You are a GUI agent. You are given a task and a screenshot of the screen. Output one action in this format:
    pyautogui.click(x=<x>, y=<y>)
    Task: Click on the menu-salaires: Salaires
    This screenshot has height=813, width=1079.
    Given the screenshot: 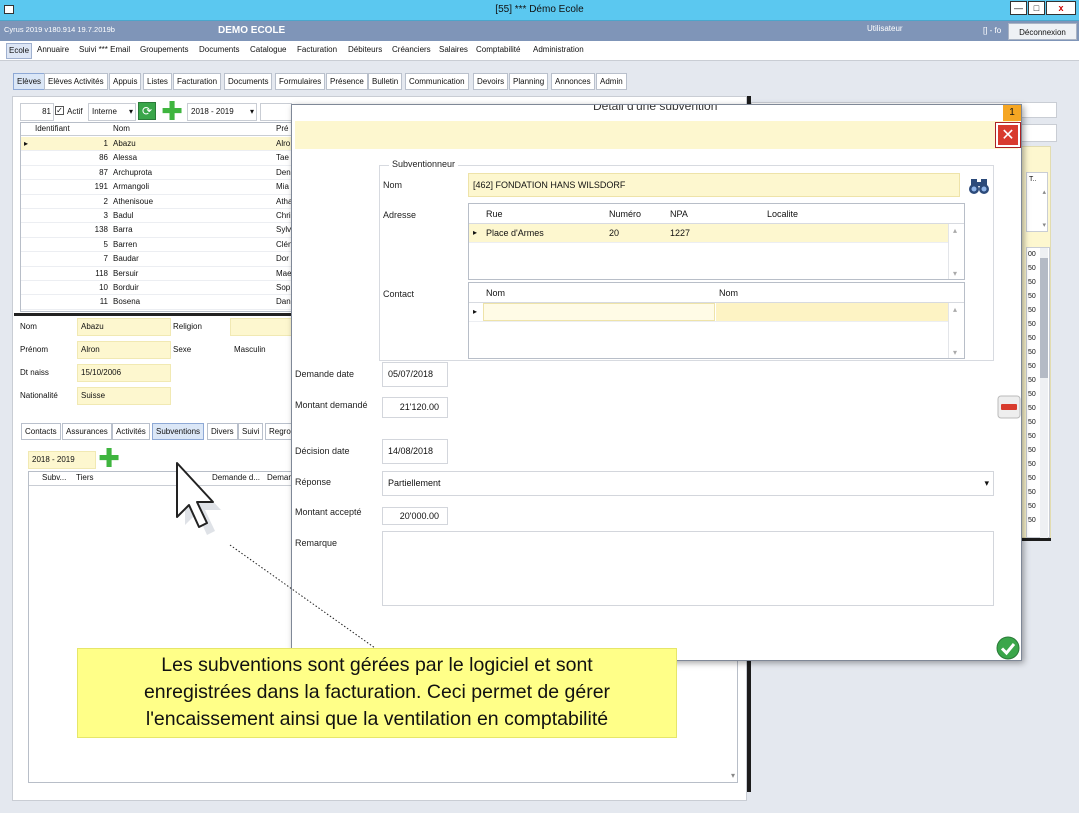 What is the action you would take?
    pyautogui.click(x=453, y=49)
    